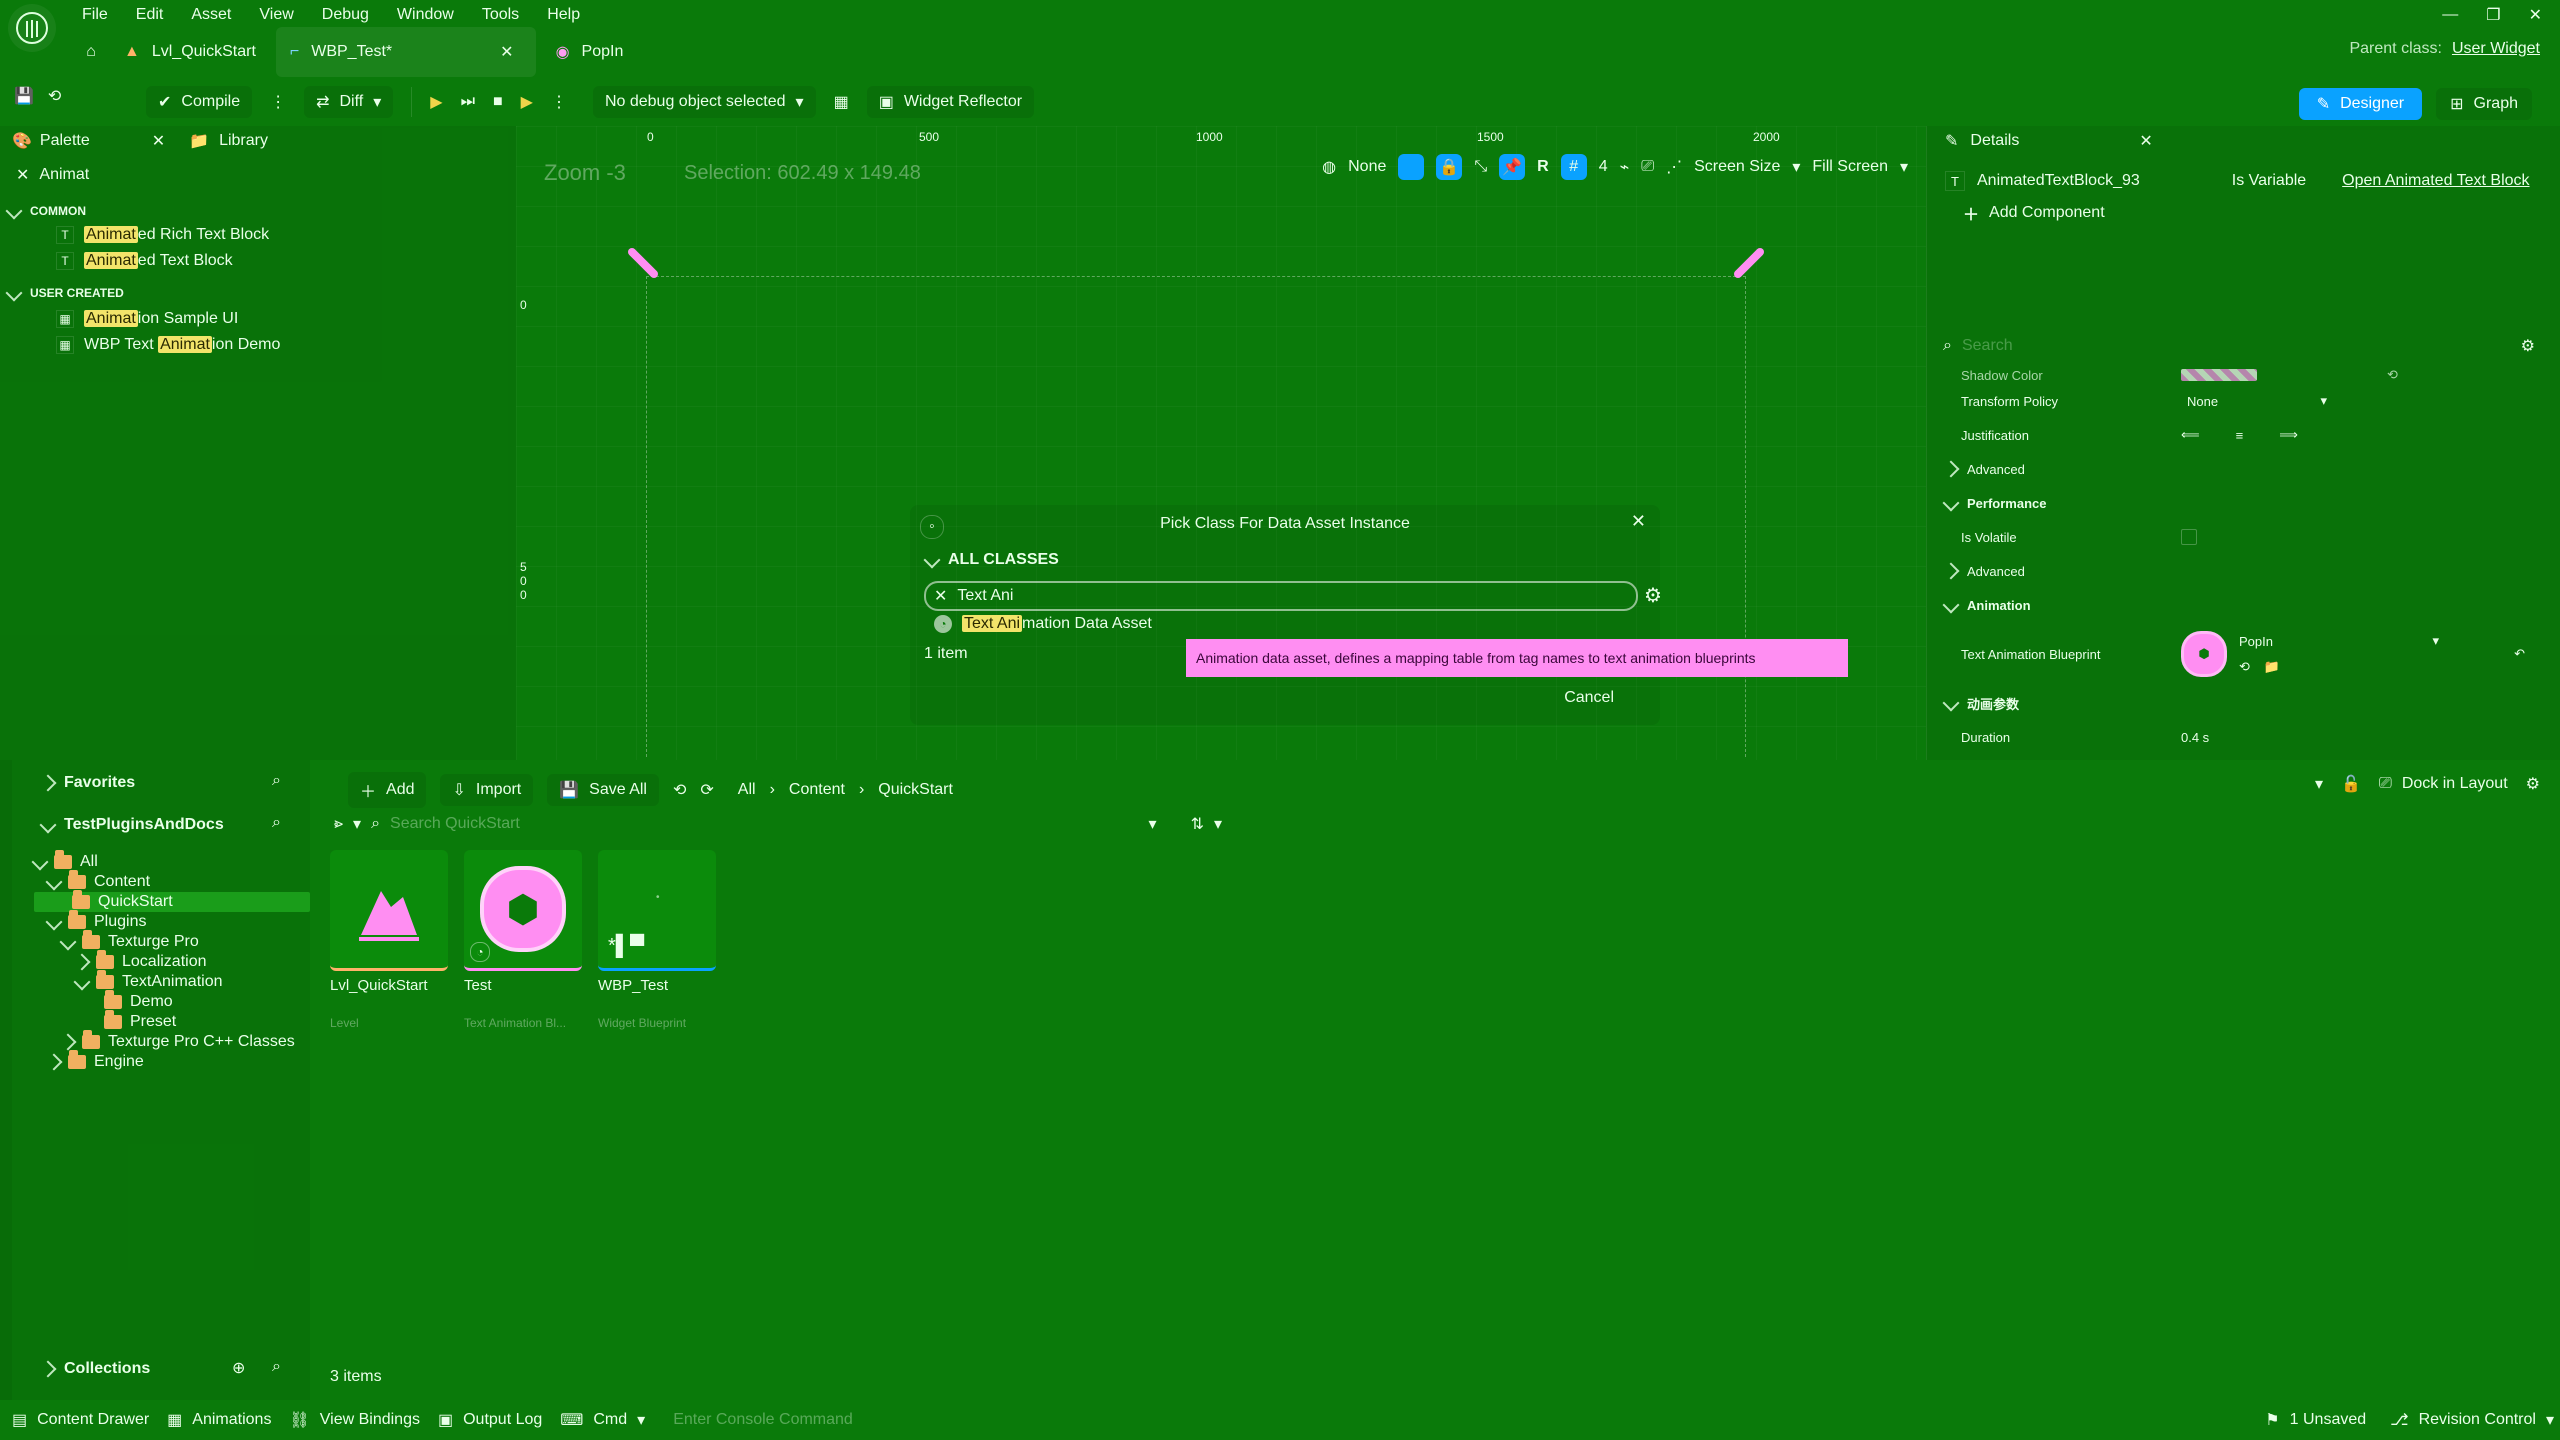 Image resolution: width=2560 pixels, height=1440 pixels. What do you see at coordinates (262, 319) in the screenshot?
I see `palette-item: ▦ Animat ion Sample UI` at bounding box center [262, 319].